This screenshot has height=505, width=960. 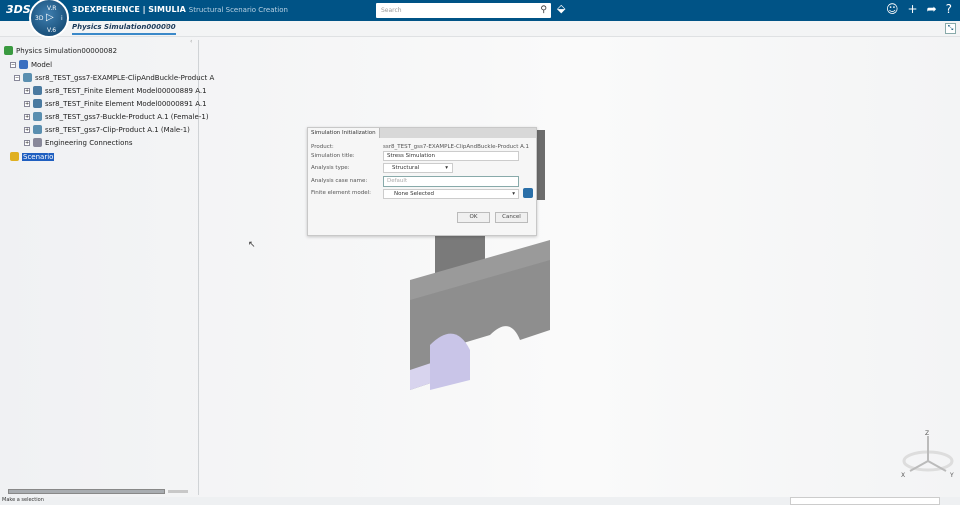 I want to click on help-icon: ?, so click(x=949, y=9).